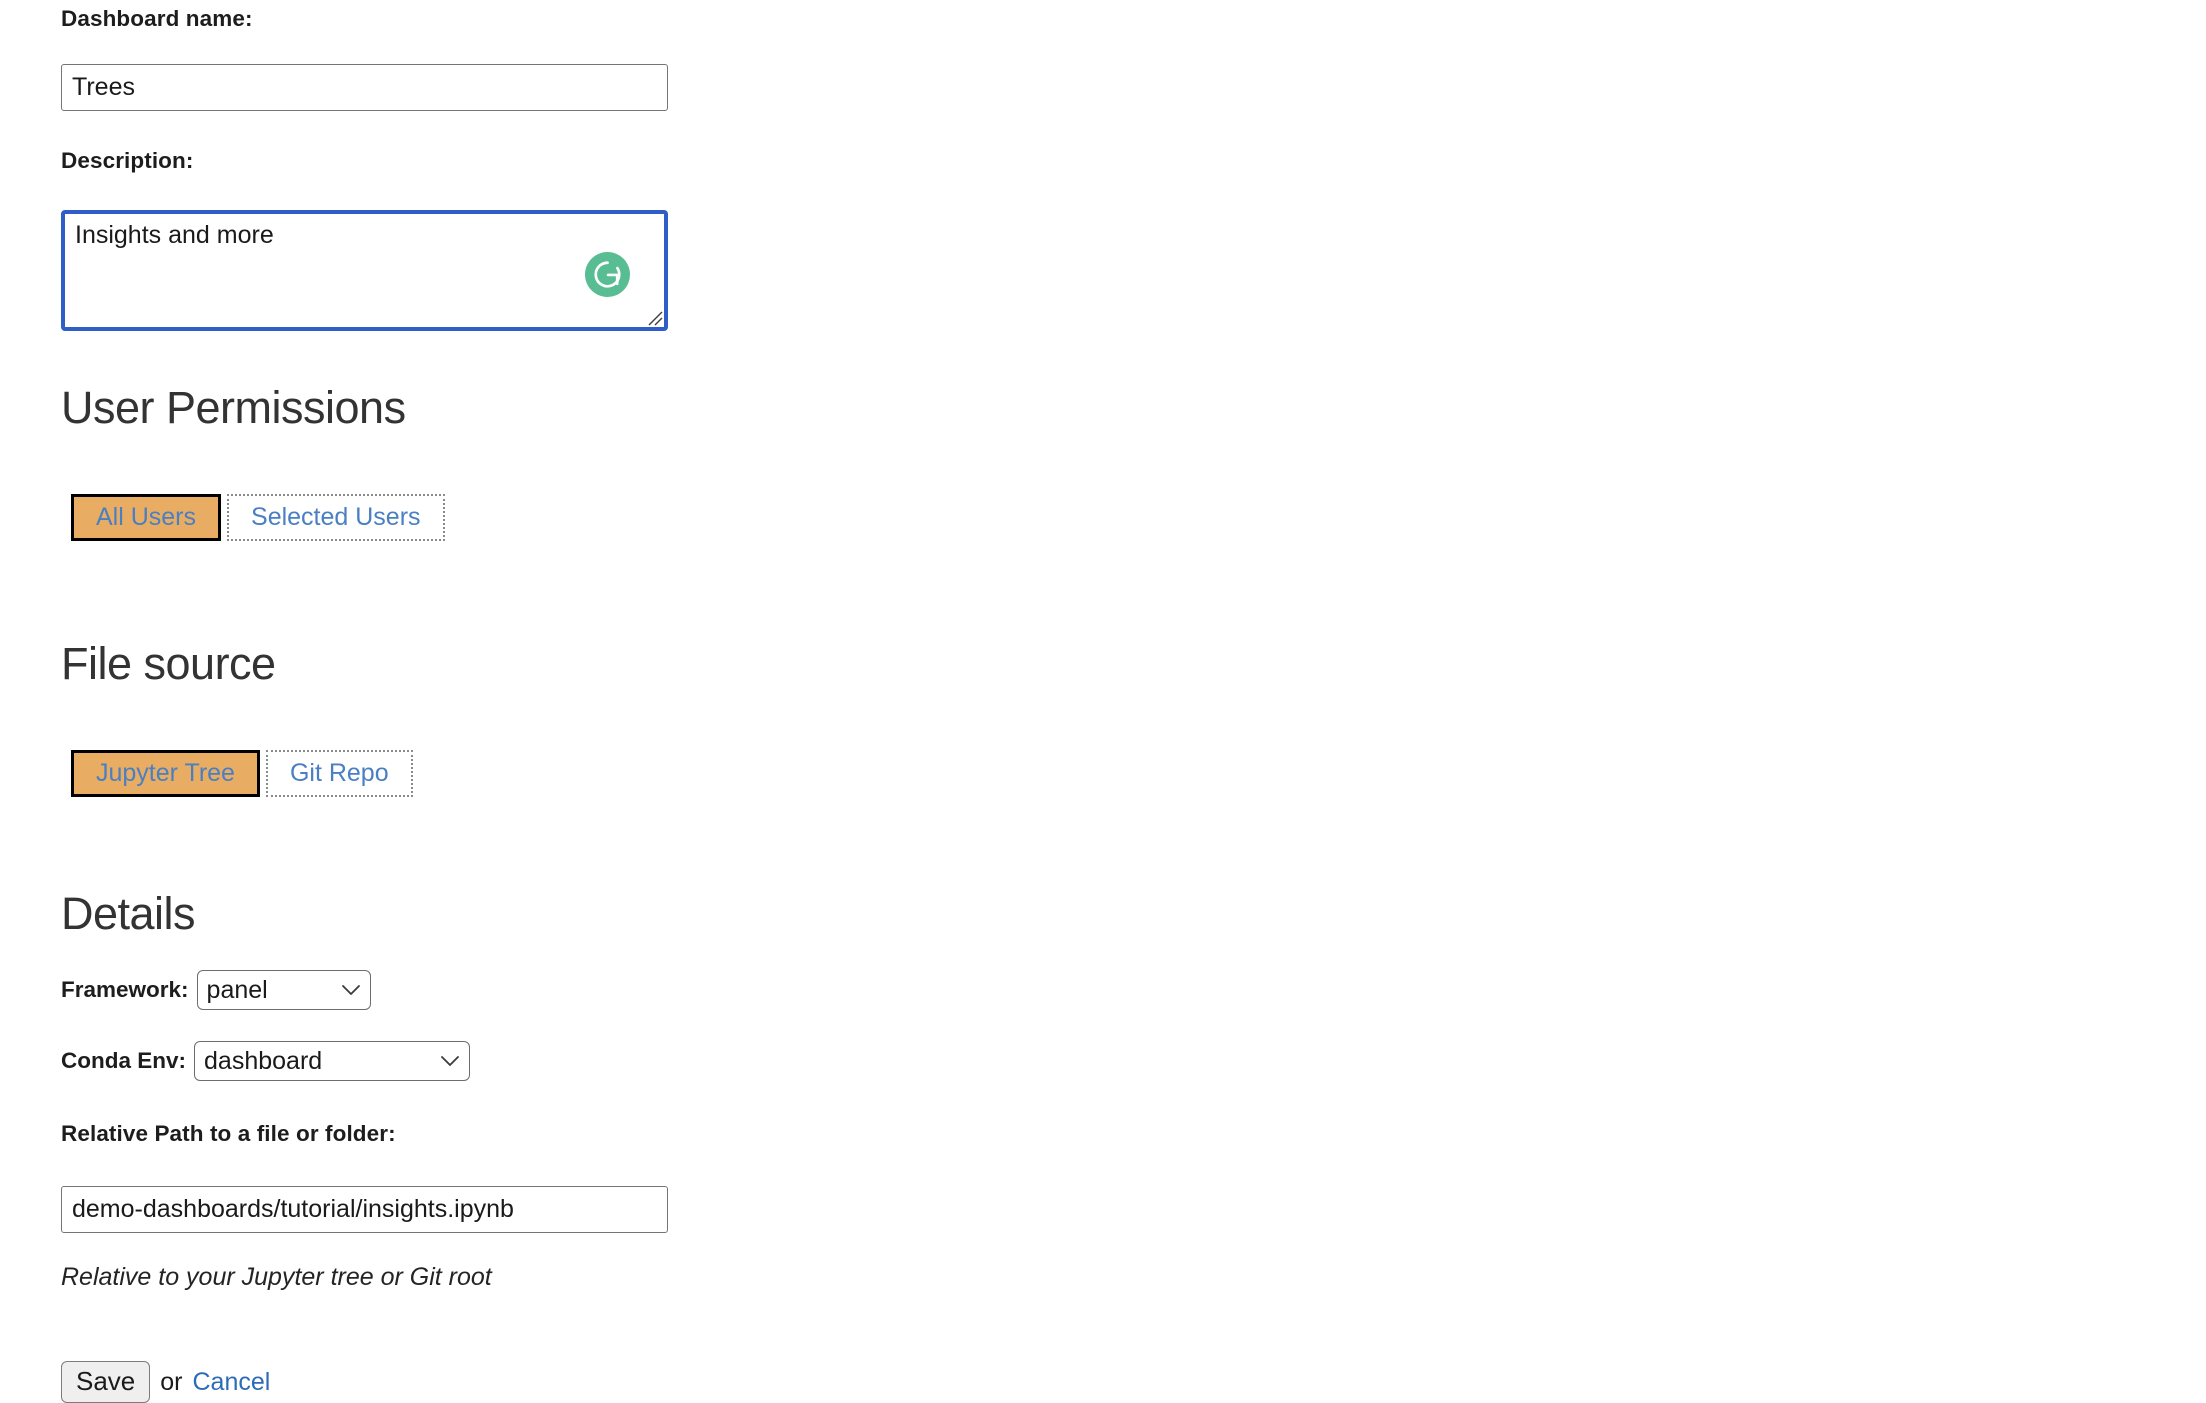 The width and height of the screenshot is (2206, 1403). I want to click on conda-env-select: dashboard, so click(332, 1061).